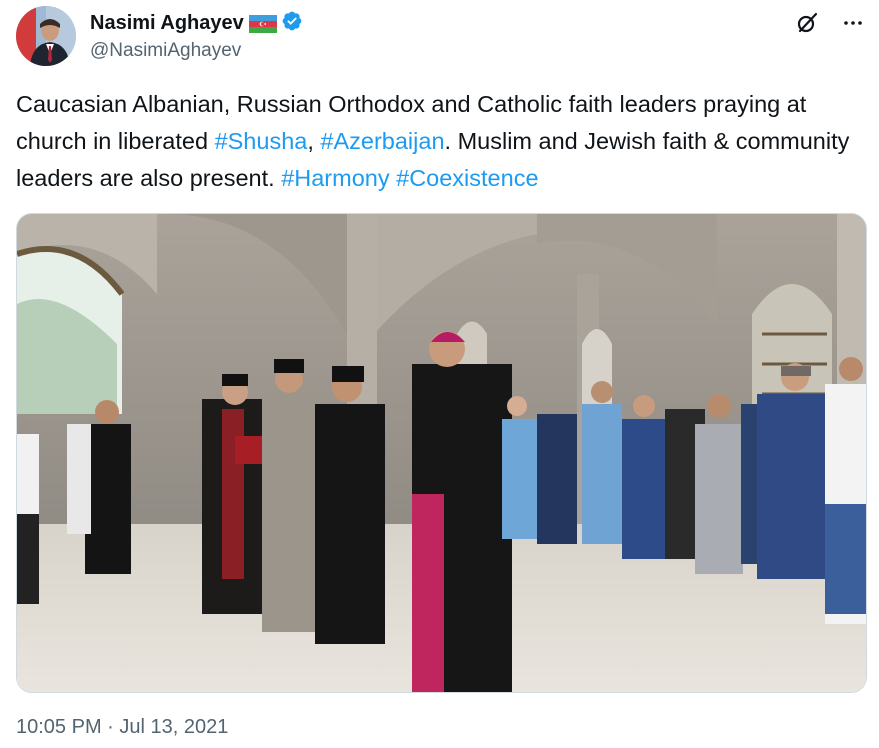 Image resolution: width=879 pixels, height=748 pixels. What do you see at coordinates (173, 727) in the screenshot?
I see `tweet-date: Jul 13, 2021` at bounding box center [173, 727].